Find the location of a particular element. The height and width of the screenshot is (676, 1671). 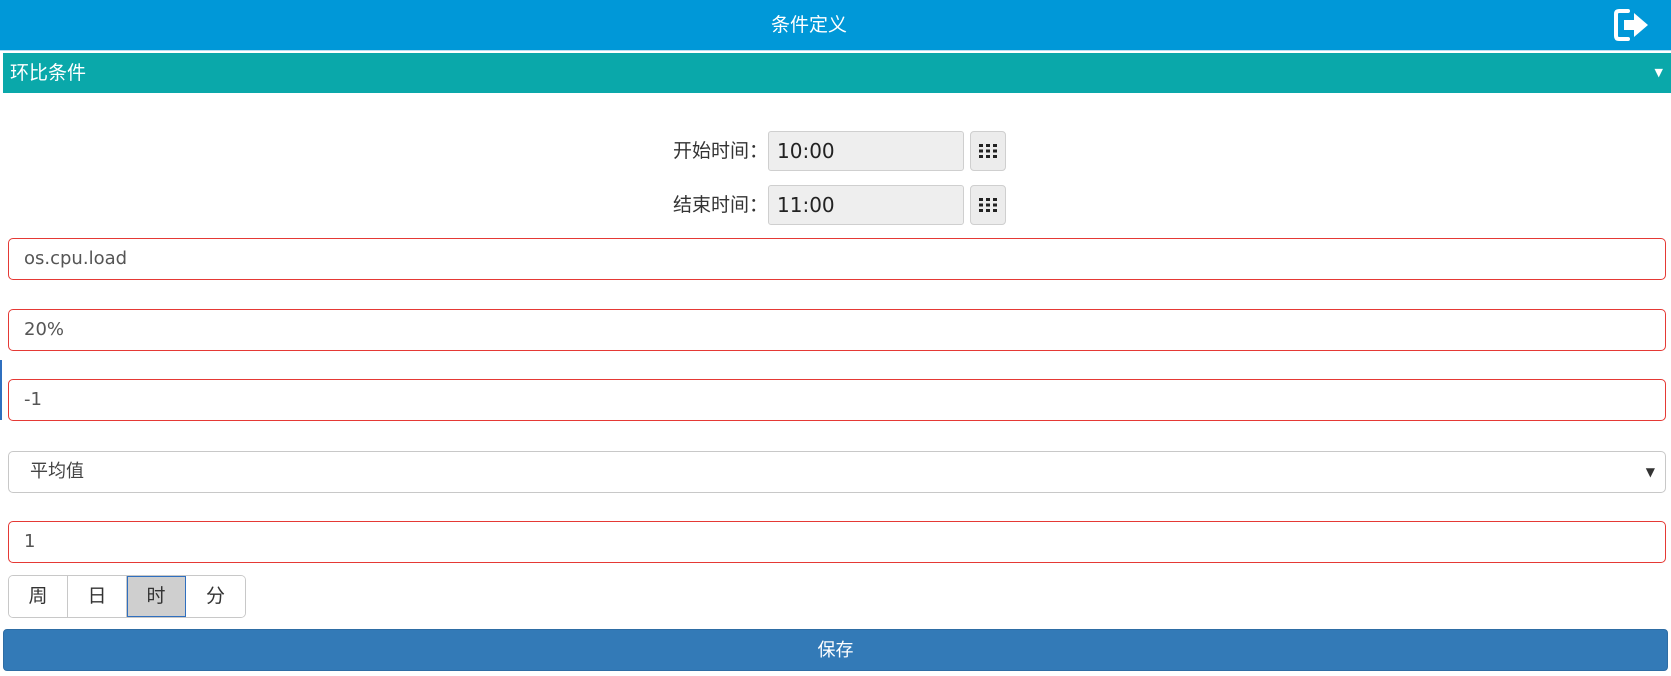

metric-input: os.cpu.load is located at coordinates (837, 259).